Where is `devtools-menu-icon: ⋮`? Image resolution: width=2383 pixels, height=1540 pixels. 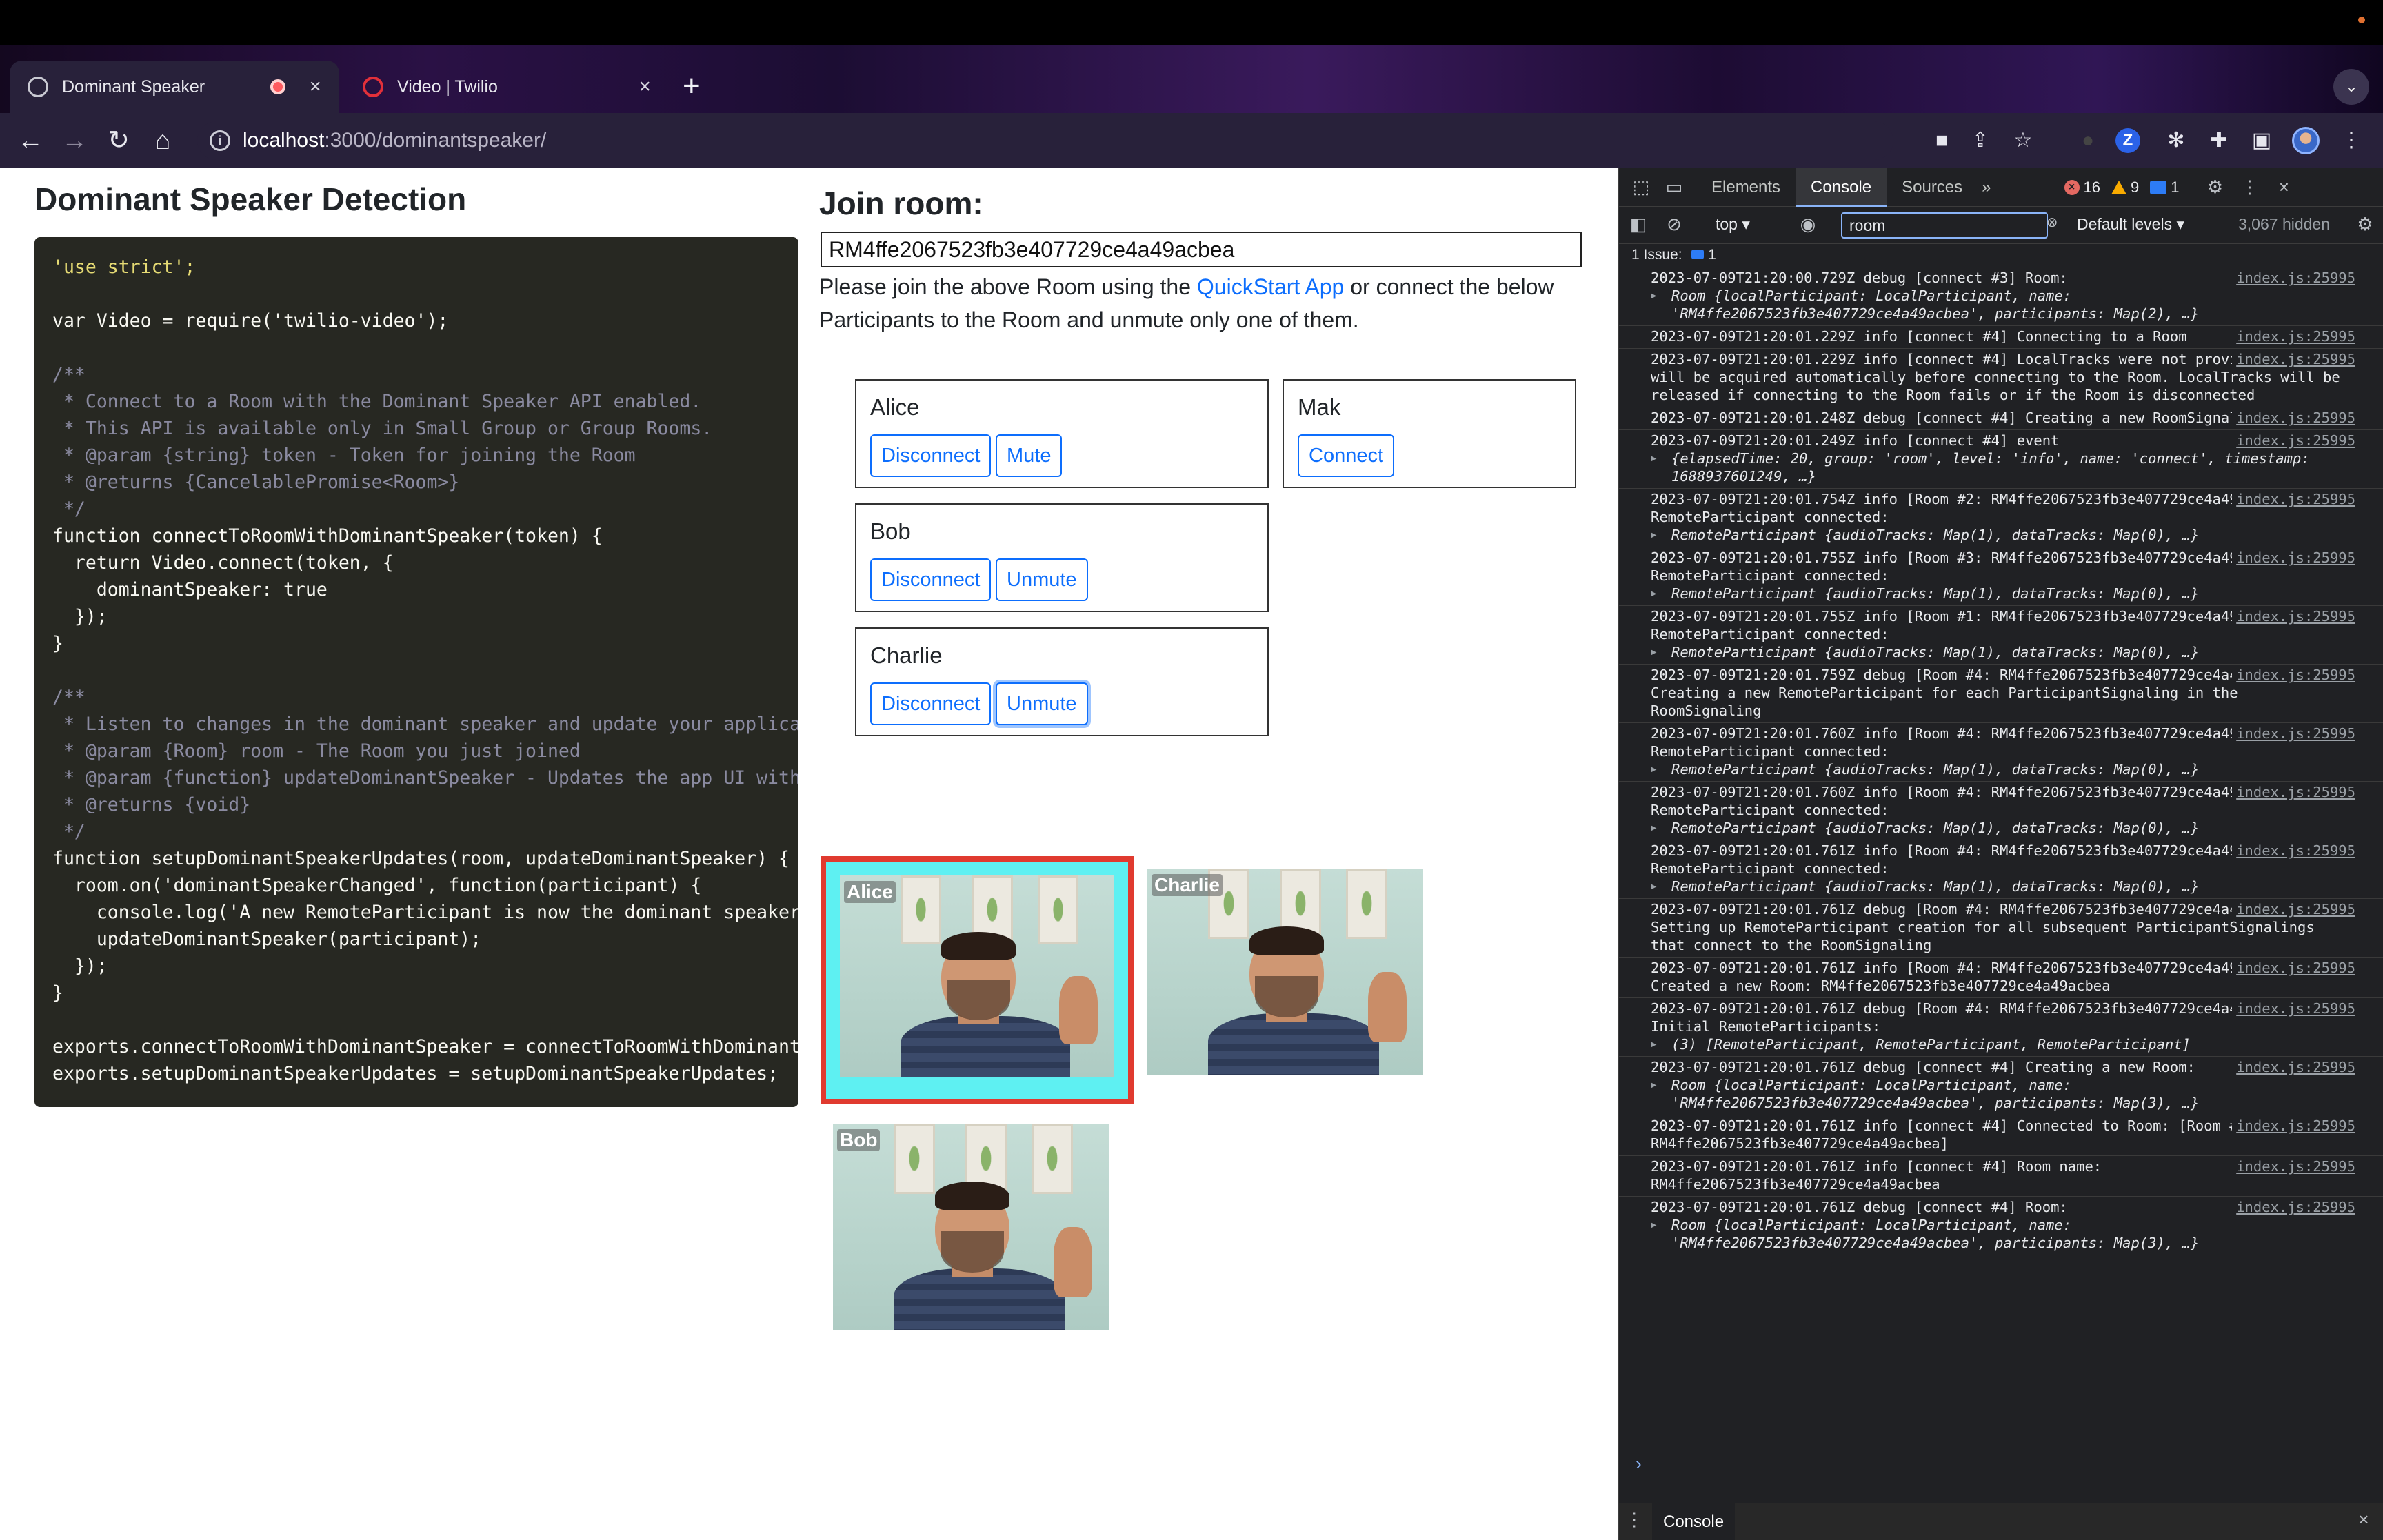
devtools-menu-icon: ⋮ is located at coordinates (2250, 187).